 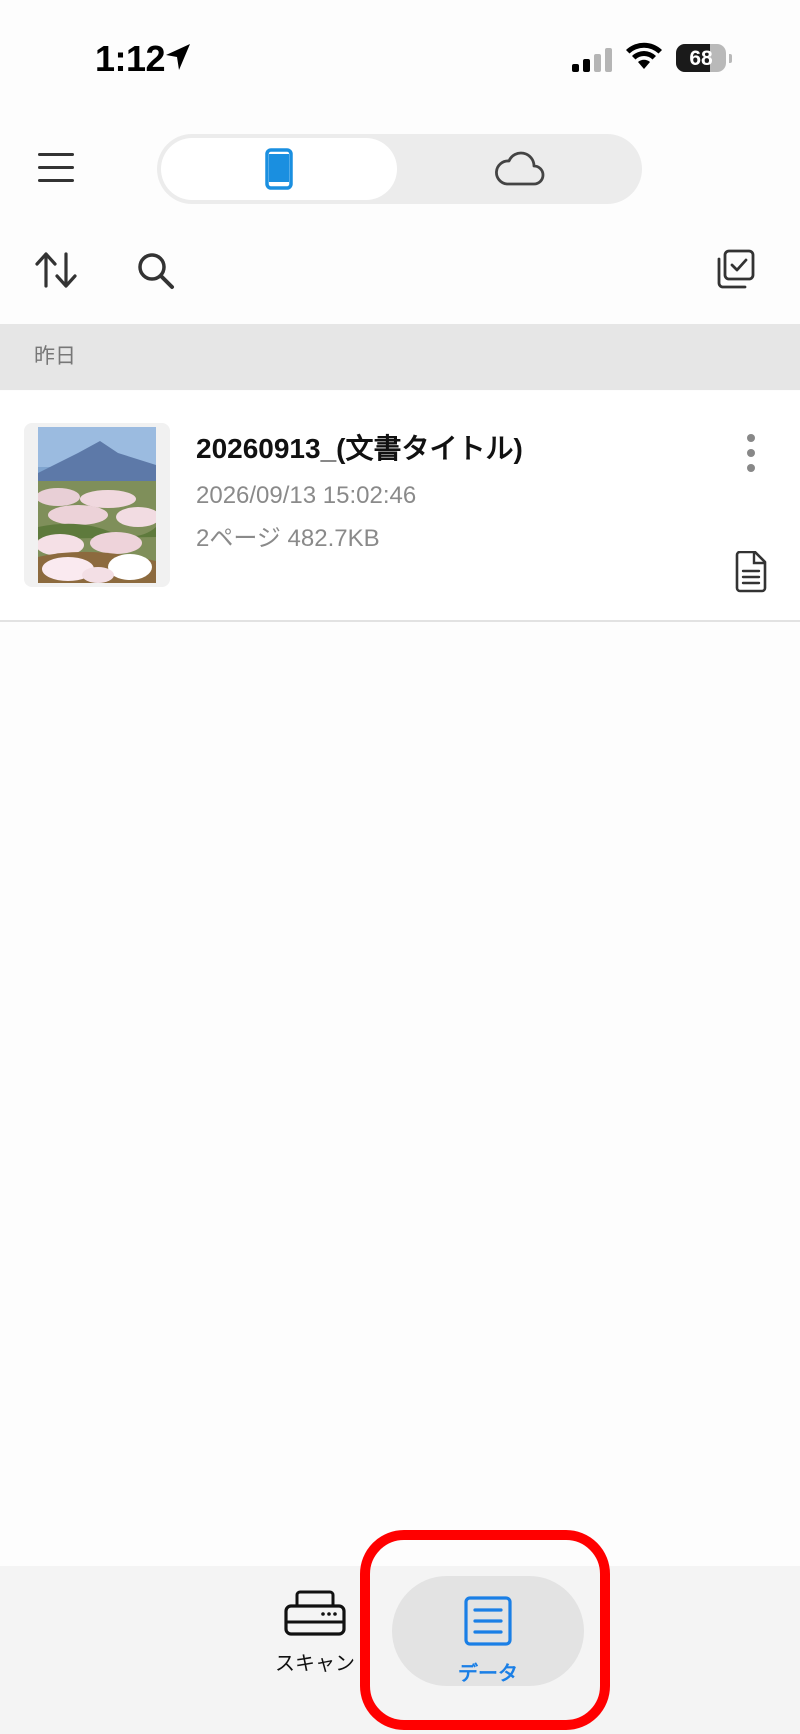 I want to click on tab-scan: スキャン, so click(x=315, y=1638).